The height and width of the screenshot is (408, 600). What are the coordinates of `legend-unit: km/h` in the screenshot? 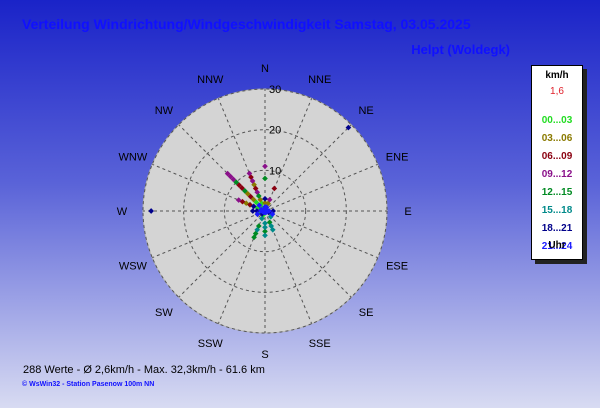 It's located at (557, 75).